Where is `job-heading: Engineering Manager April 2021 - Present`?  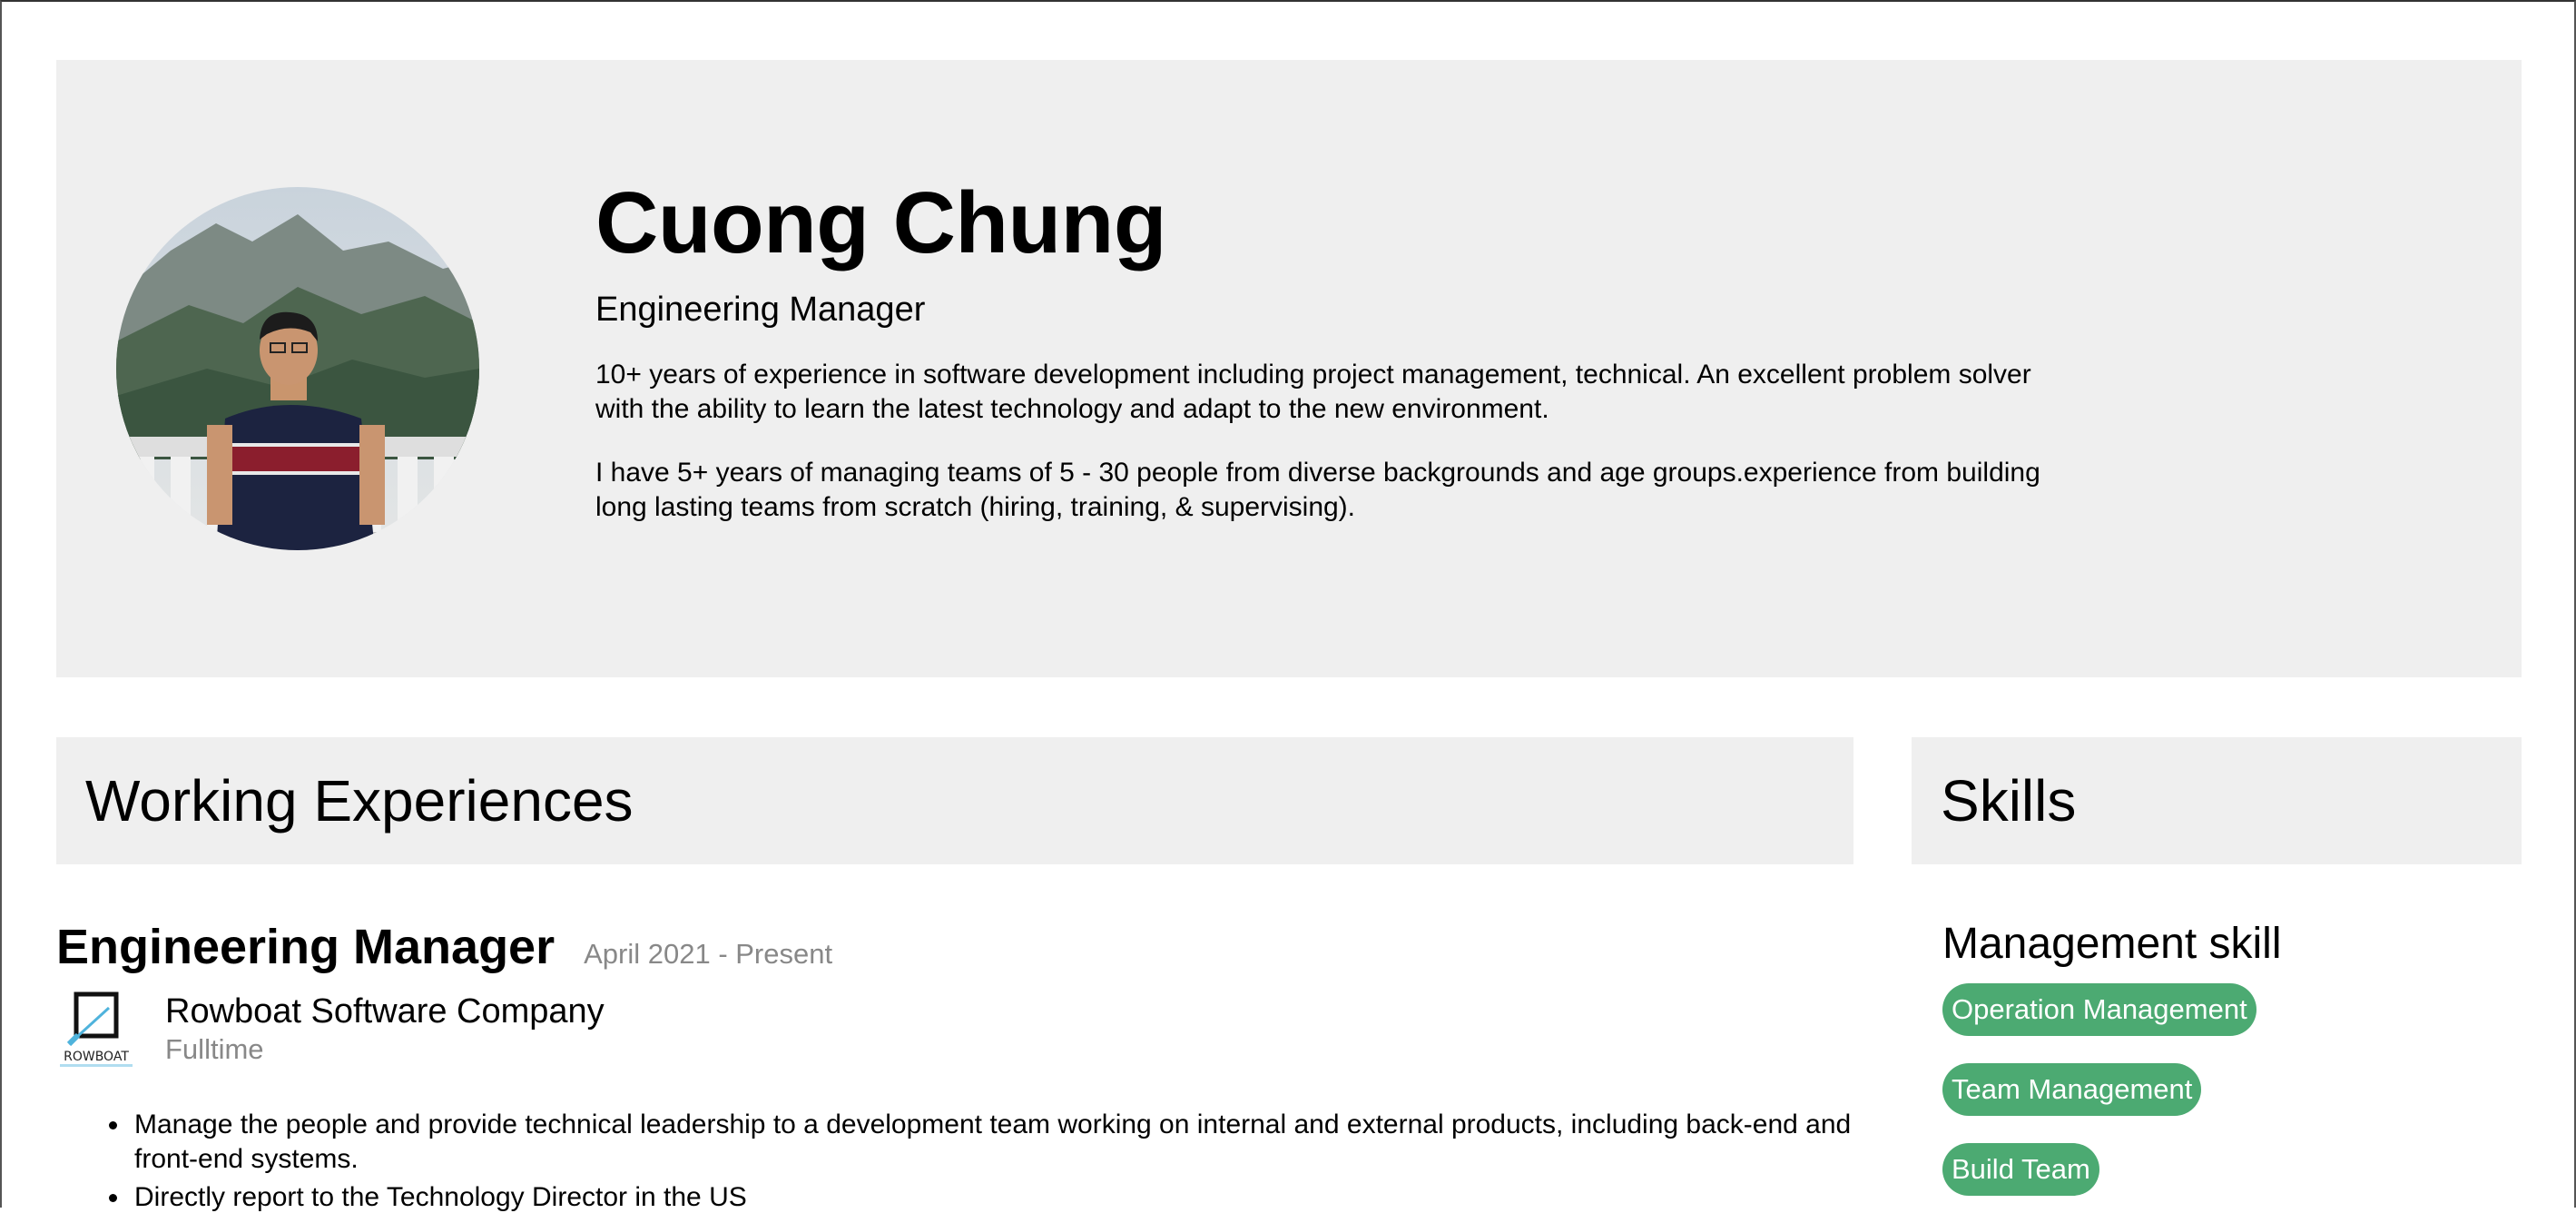
job-heading: Engineering Manager April 2021 - Present is located at coordinates (954, 947).